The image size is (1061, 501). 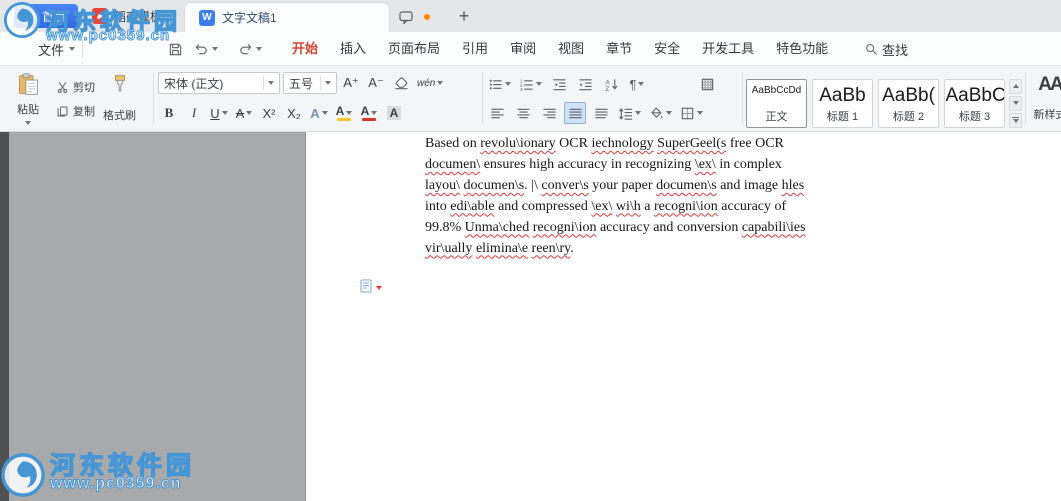 I want to click on save-button, so click(x=175, y=49).